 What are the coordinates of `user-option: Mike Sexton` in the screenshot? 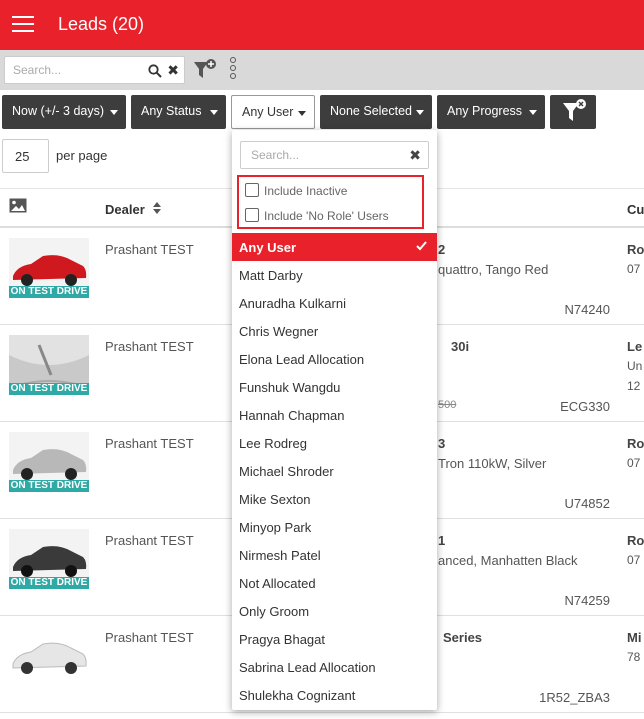 It's located at (334, 499).